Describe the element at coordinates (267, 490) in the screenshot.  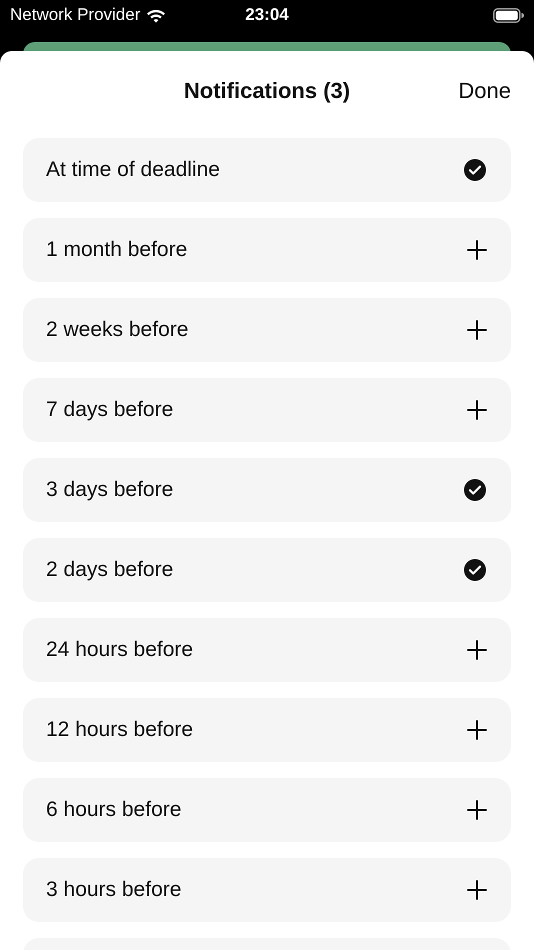
I see `option-row: 3 days before` at that location.